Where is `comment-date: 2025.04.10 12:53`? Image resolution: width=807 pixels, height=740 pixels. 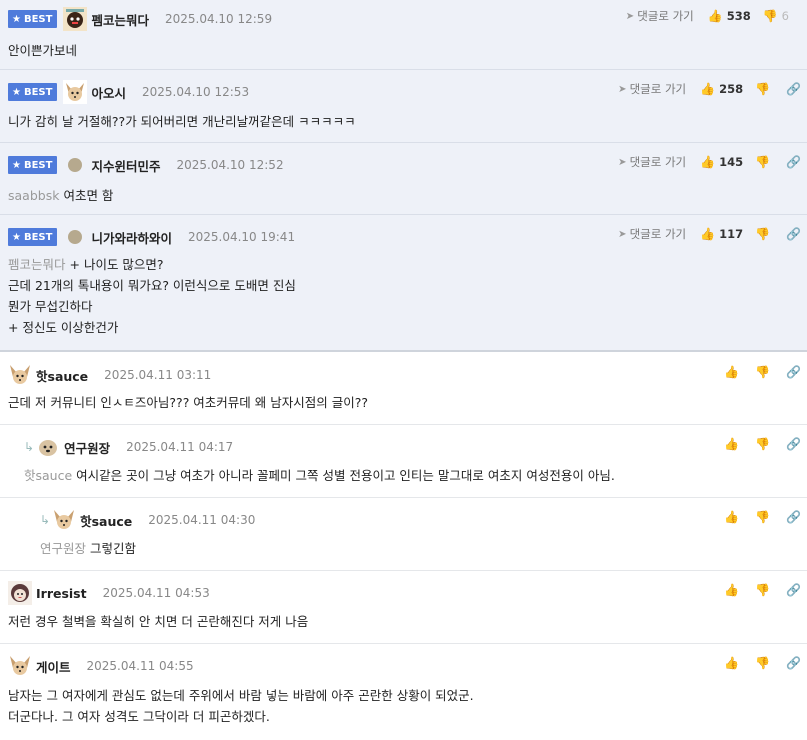
comment-date: 2025.04.10 12:53 is located at coordinates (195, 92).